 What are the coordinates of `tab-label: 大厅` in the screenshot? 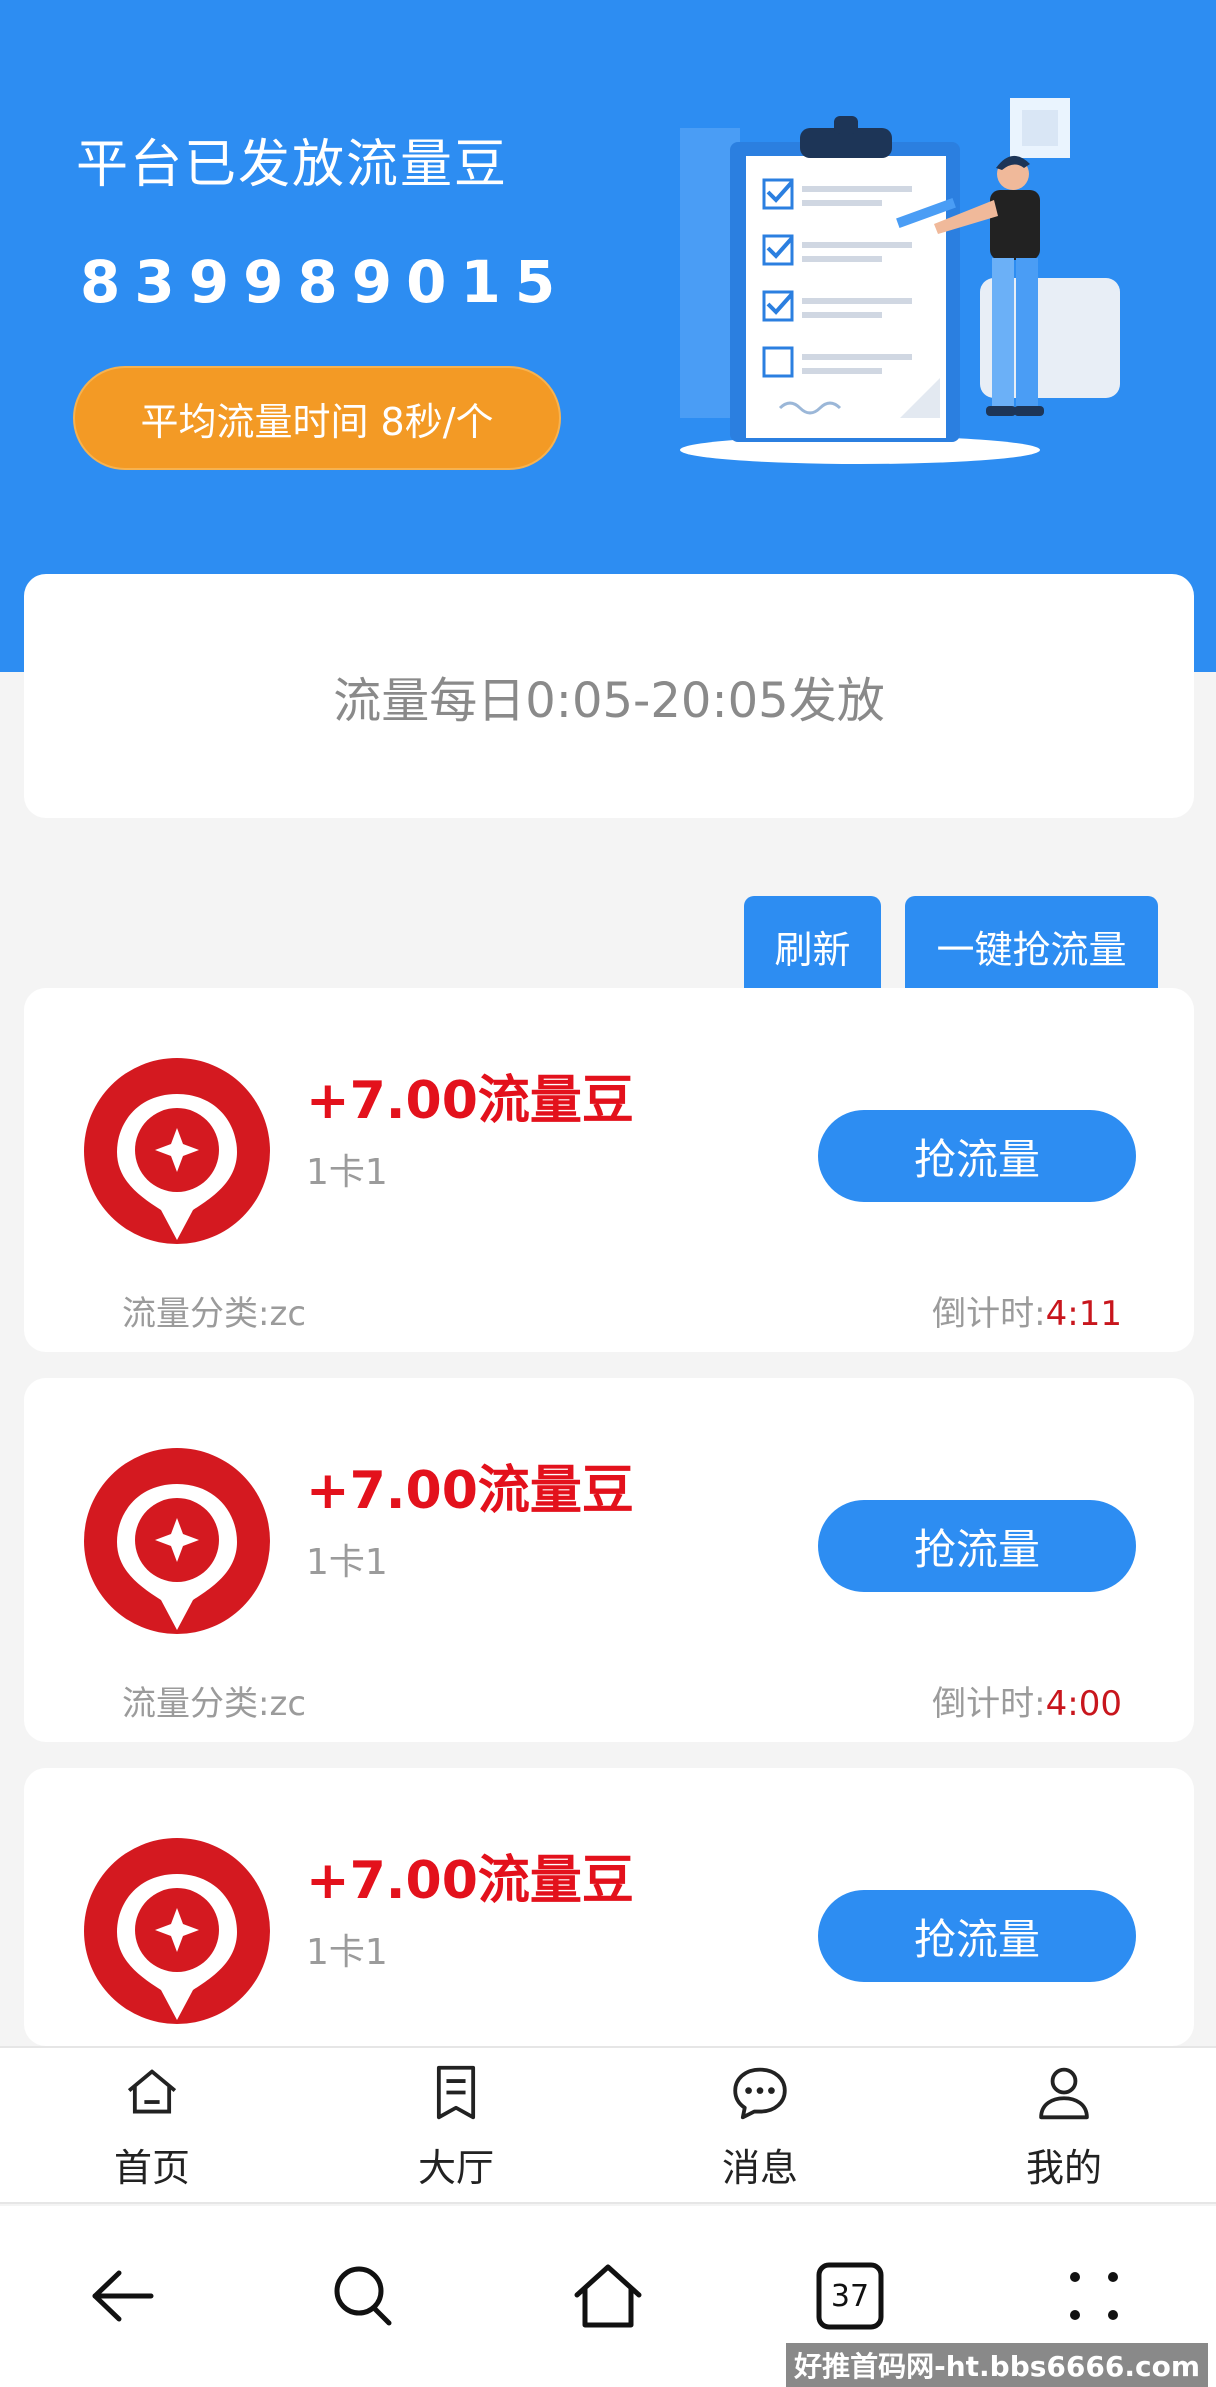 It's located at (455, 2168).